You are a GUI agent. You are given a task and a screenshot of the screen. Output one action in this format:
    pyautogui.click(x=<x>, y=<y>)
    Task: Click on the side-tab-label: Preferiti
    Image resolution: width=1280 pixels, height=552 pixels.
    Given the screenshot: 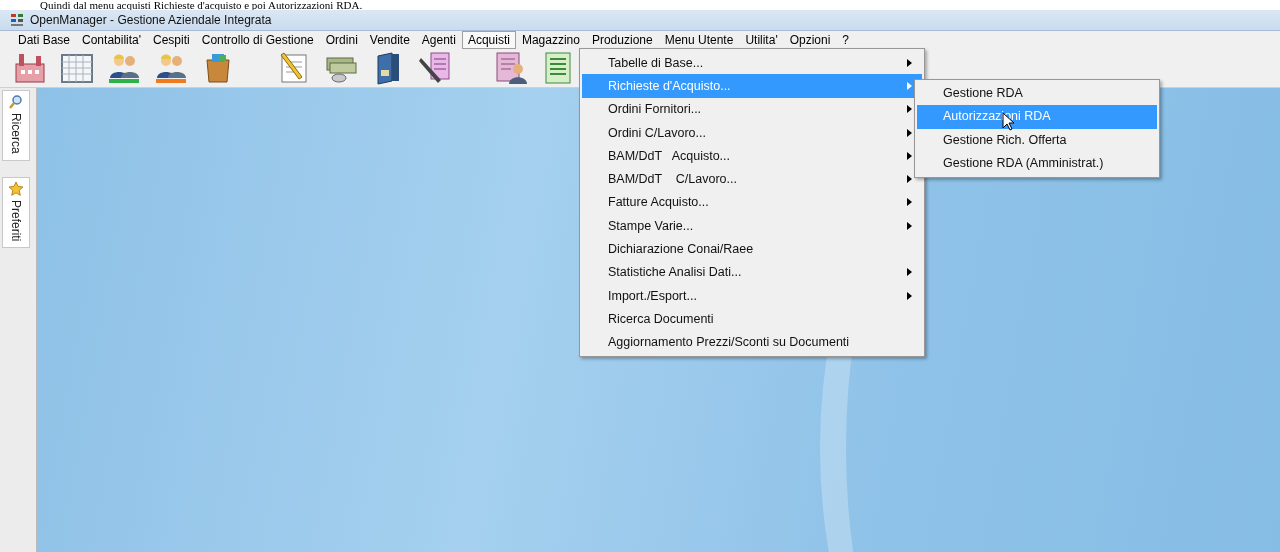 What is the action you would take?
    pyautogui.click(x=16, y=220)
    